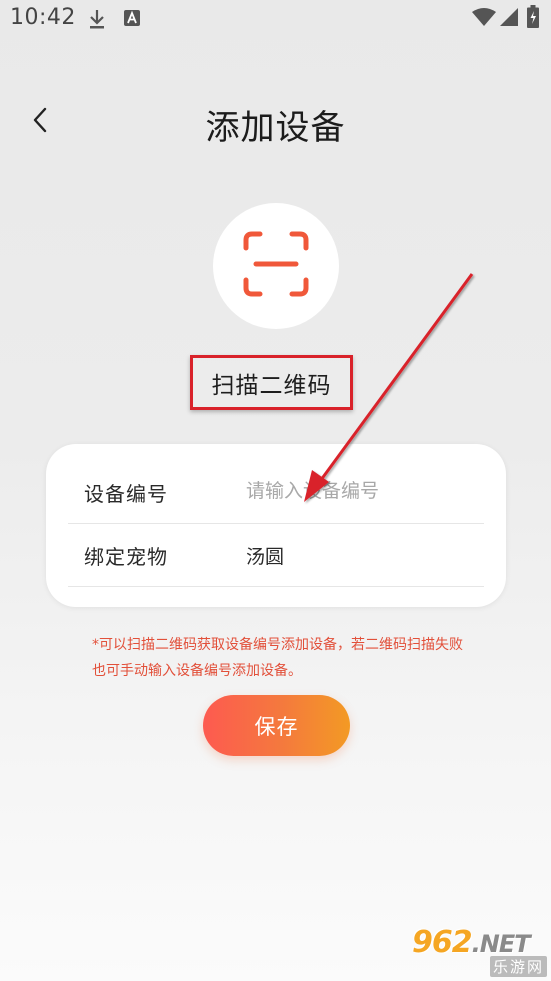  I want to click on wifi-icon, so click(484, 19).